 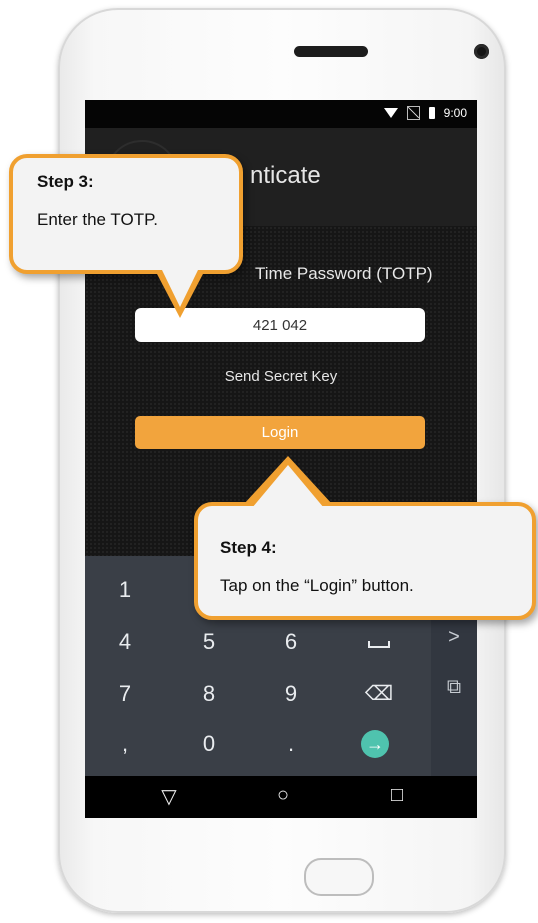 I want to click on key-6: 6, so click(x=291, y=642).